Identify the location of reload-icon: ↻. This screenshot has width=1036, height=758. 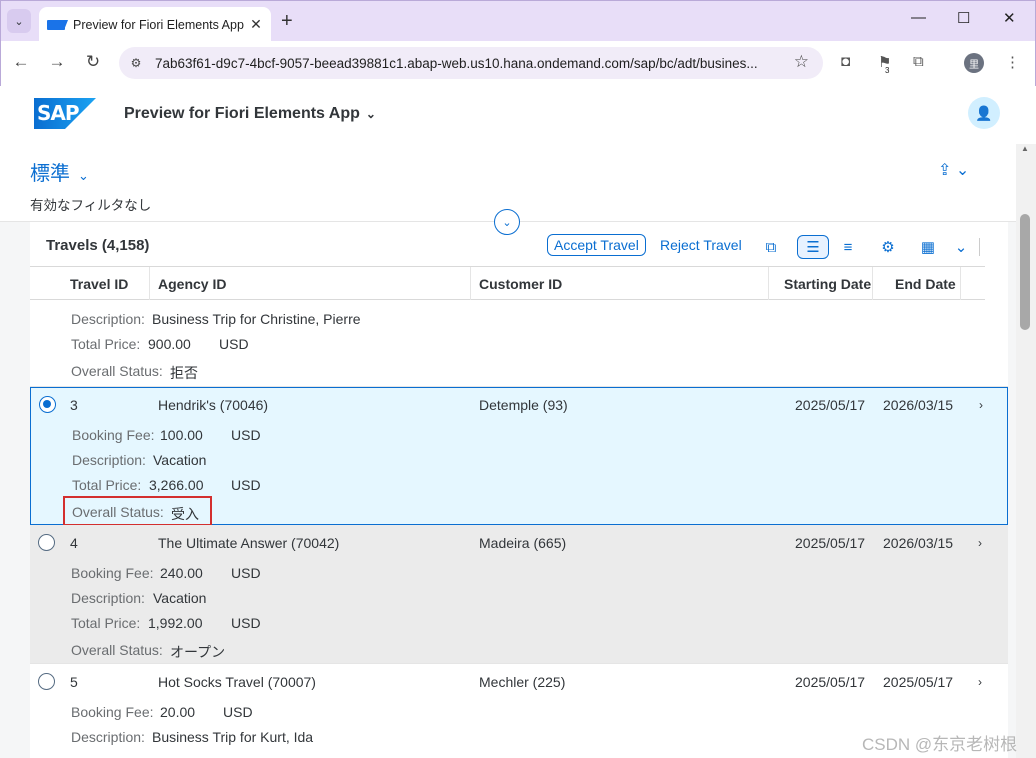
(93, 62).